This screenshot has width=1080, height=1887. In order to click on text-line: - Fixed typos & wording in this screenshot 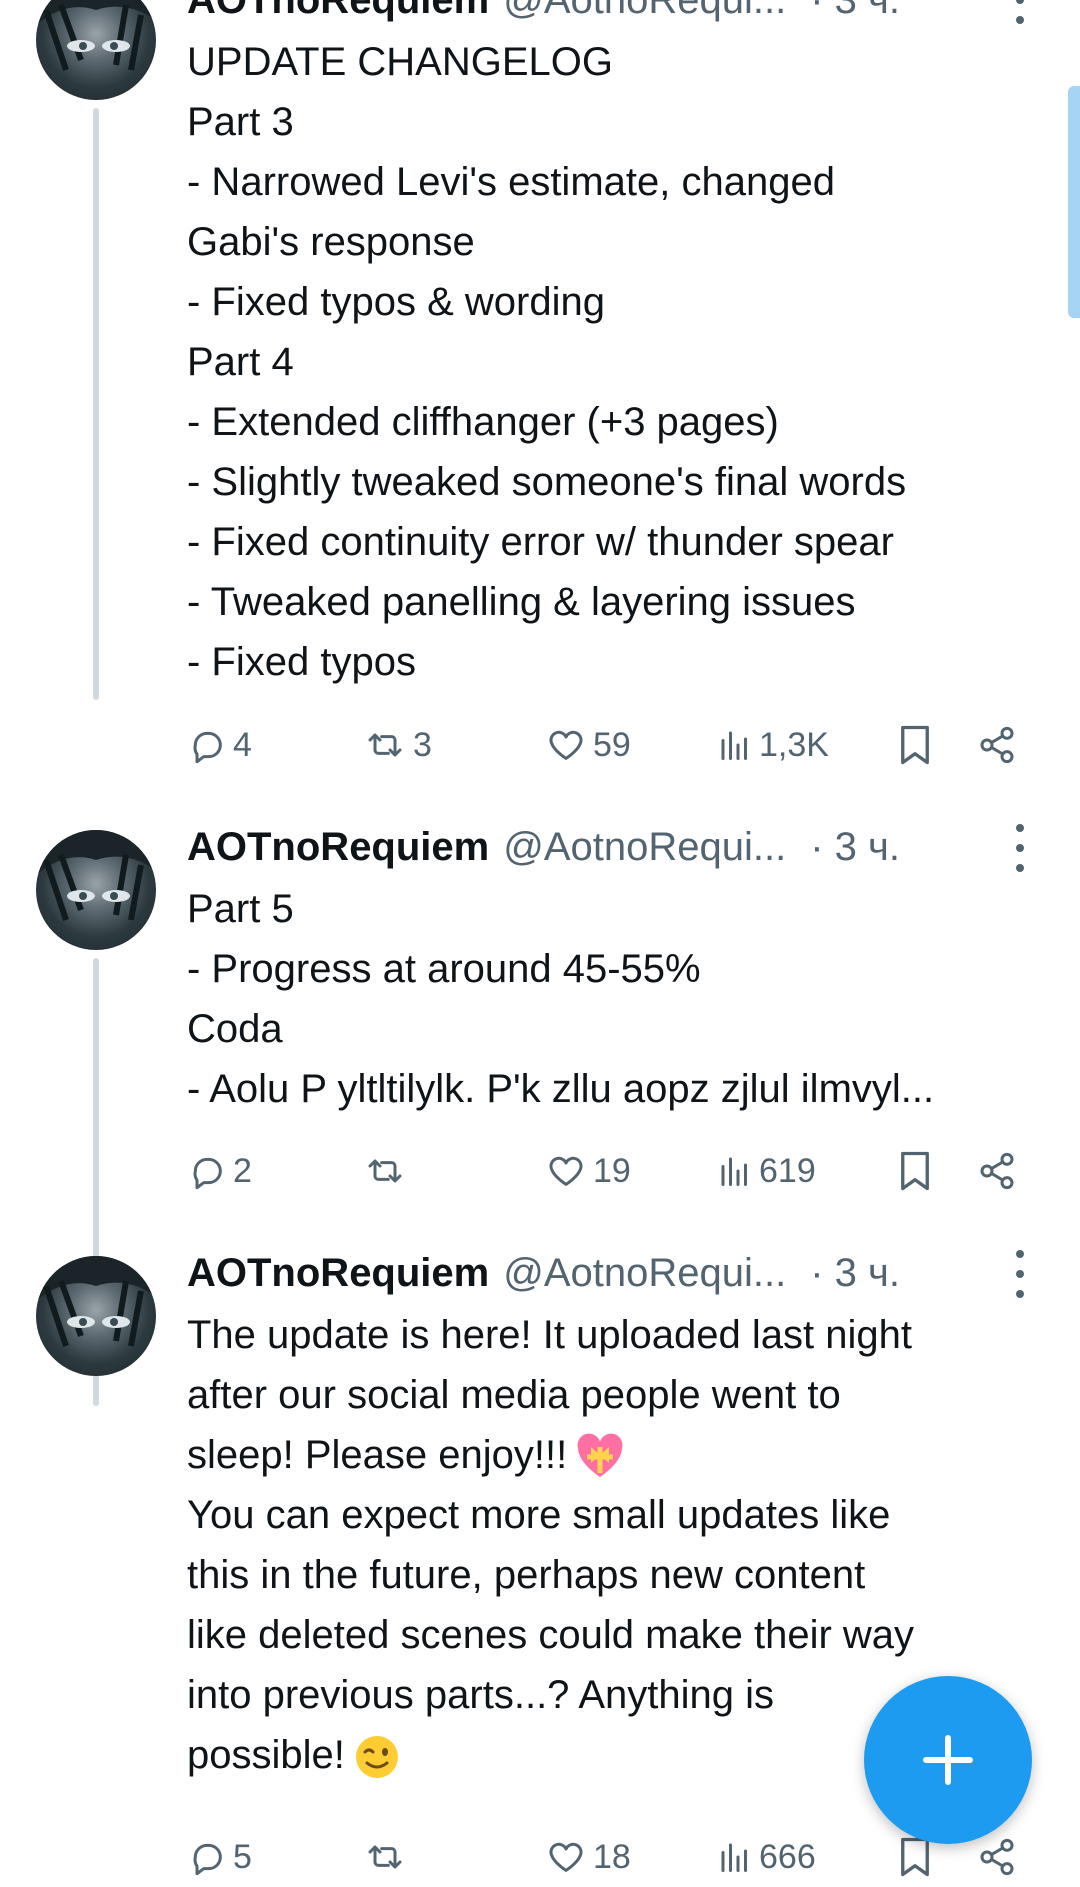, I will do `click(396, 302)`.